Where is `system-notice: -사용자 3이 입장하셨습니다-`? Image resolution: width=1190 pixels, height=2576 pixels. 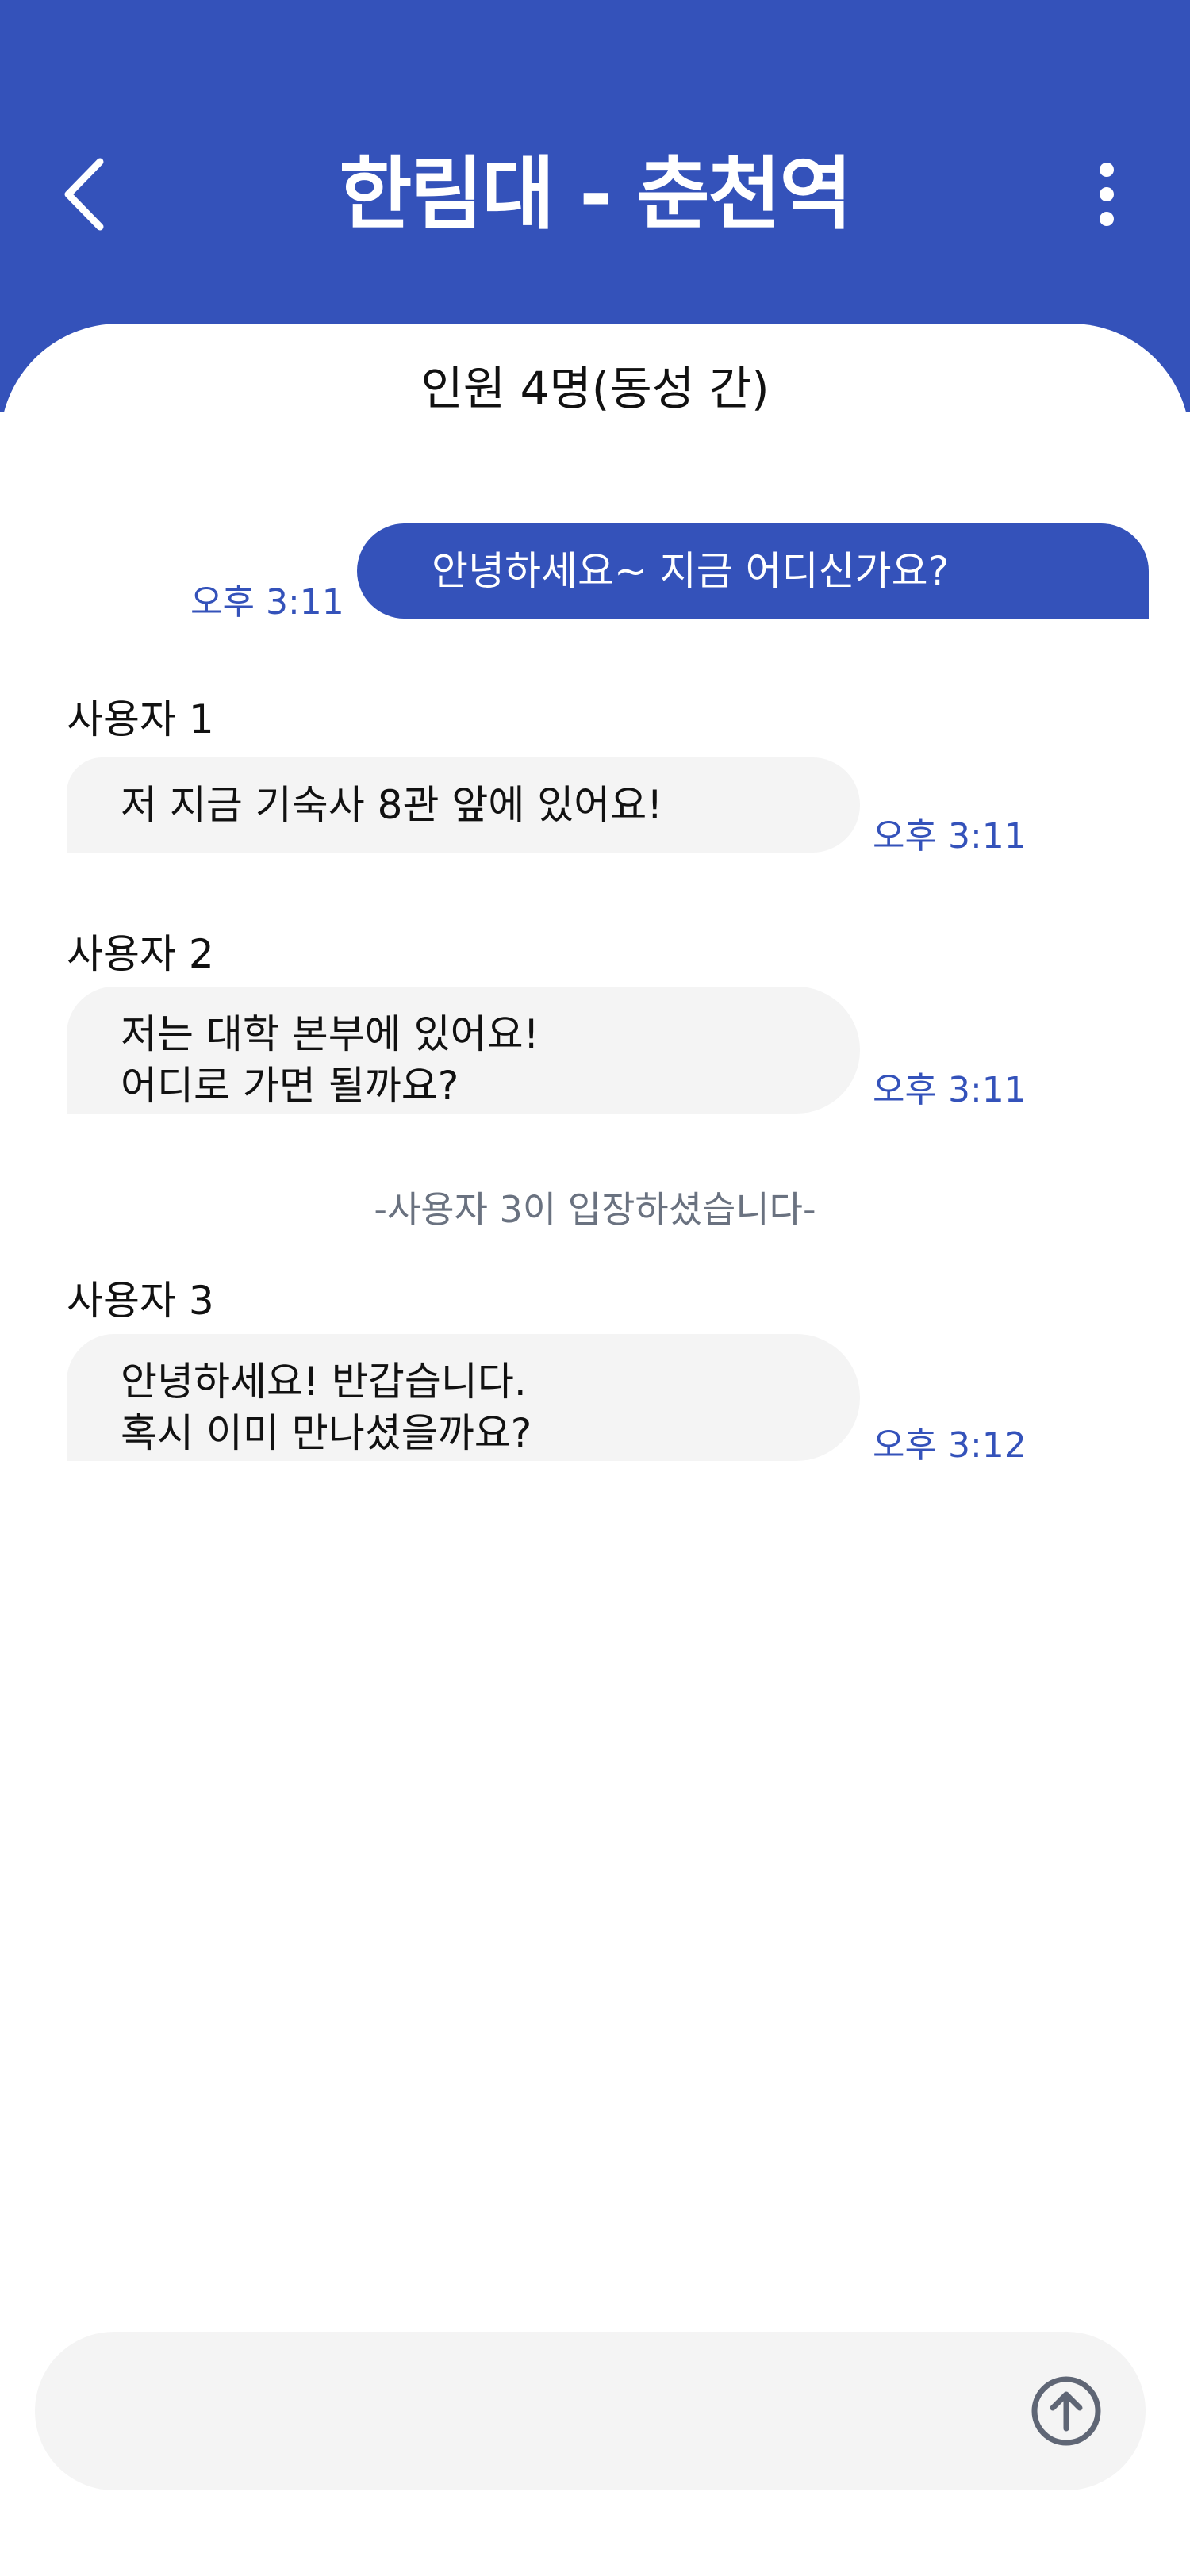
system-notice: -사용자 3이 입장하셨습니다- is located at coordinates (595, 1209).